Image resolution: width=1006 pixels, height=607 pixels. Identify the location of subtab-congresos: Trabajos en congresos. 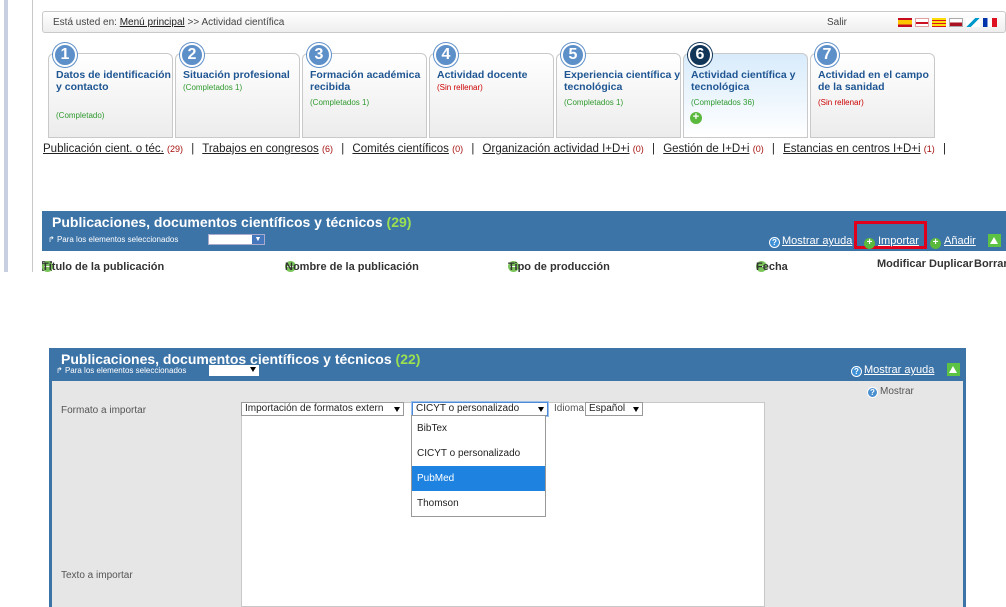
(260, 149).